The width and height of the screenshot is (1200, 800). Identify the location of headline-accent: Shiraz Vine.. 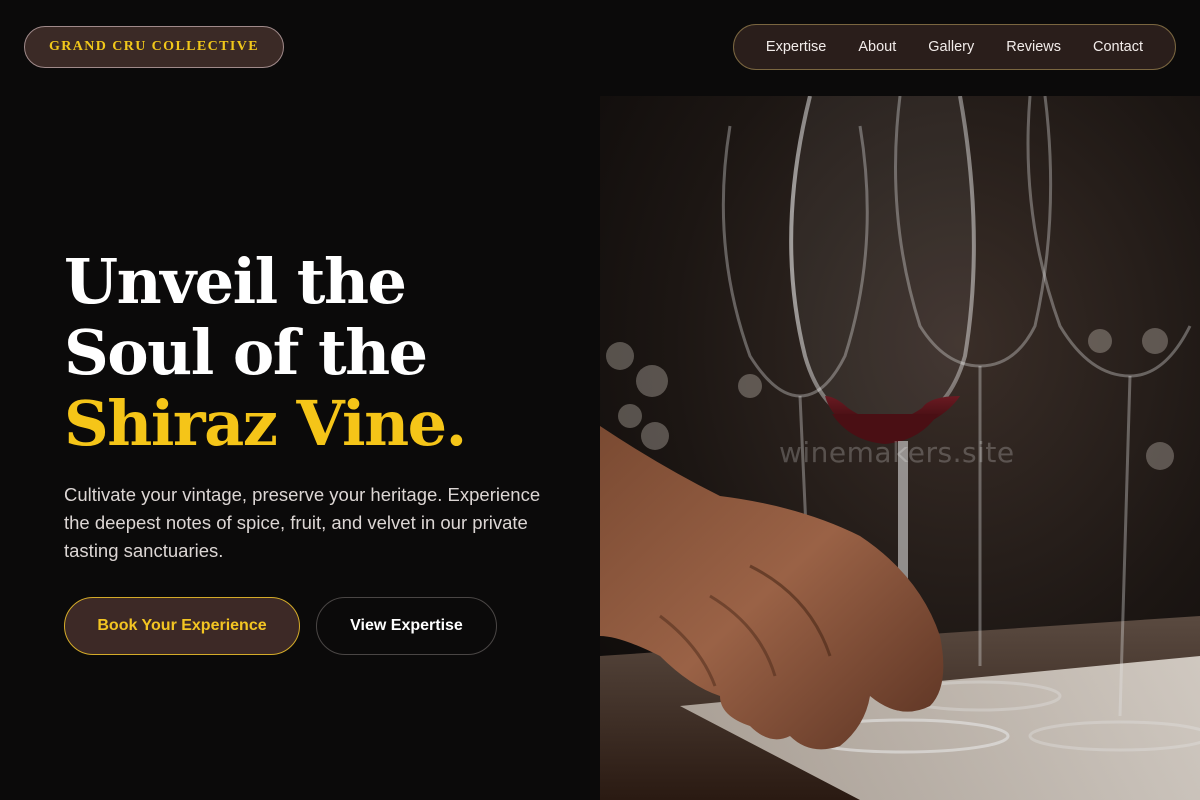
(265, 423).